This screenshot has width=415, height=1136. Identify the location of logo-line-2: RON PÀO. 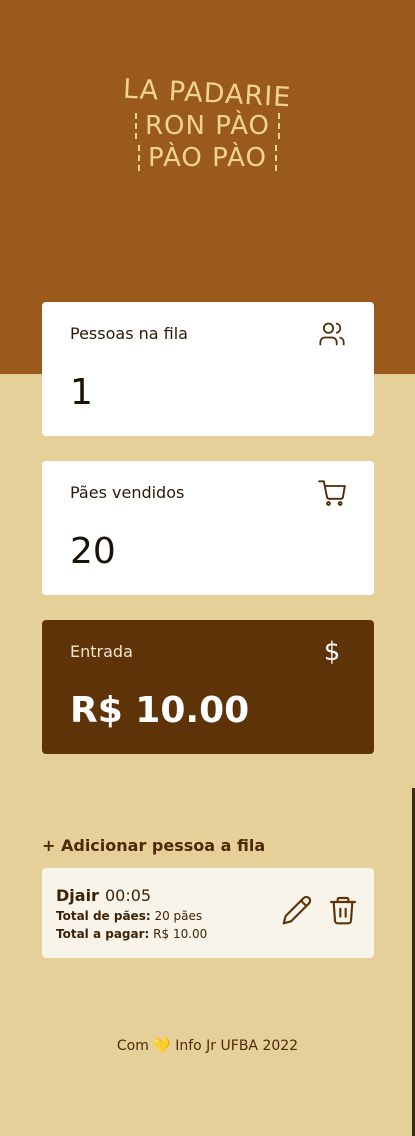
(207, 126).